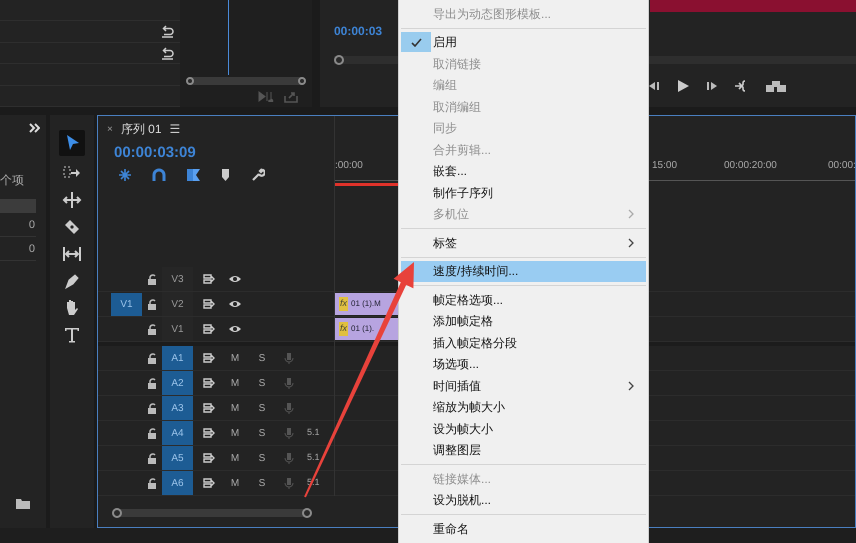 The width and height of the screenshot is (856, 543). I want to click on menu-item-label: 多机位, so click(451, 215).